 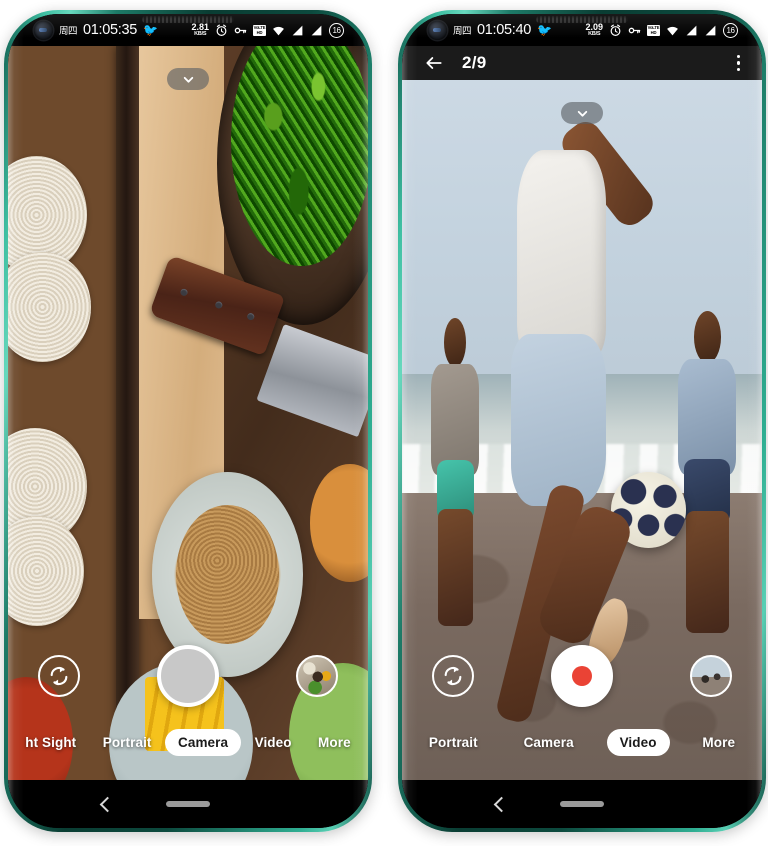 What do you see at coordinates (707, 472) in the screenshot?
I see `background-player-right` at bounding box center [707, 472].